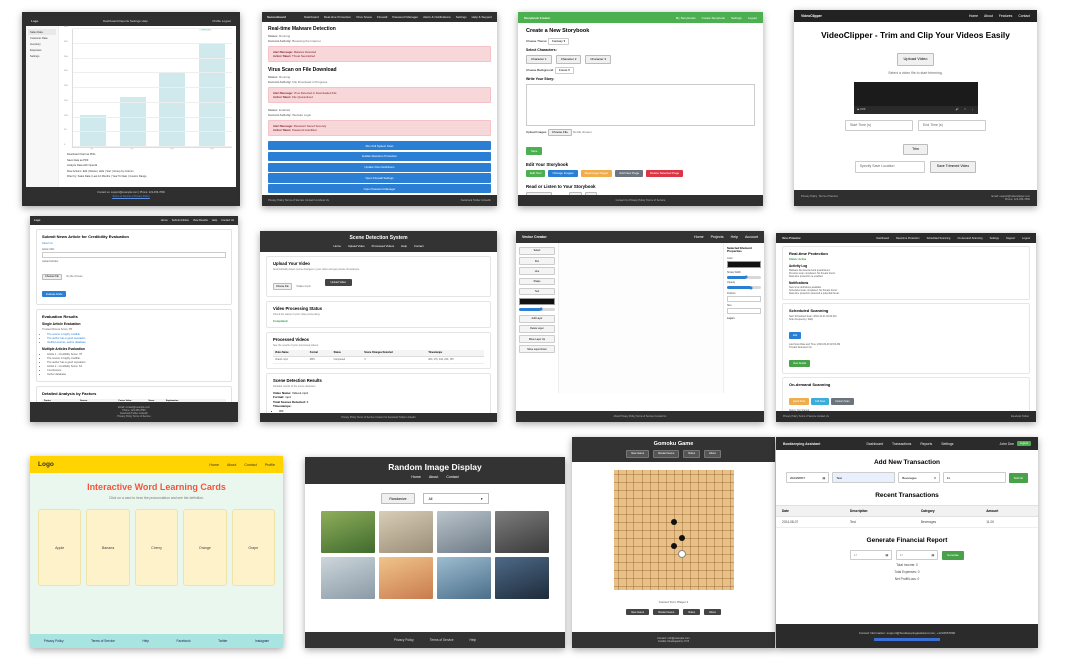  I want to click on menu-icon: ⋮, so click(972, 109).